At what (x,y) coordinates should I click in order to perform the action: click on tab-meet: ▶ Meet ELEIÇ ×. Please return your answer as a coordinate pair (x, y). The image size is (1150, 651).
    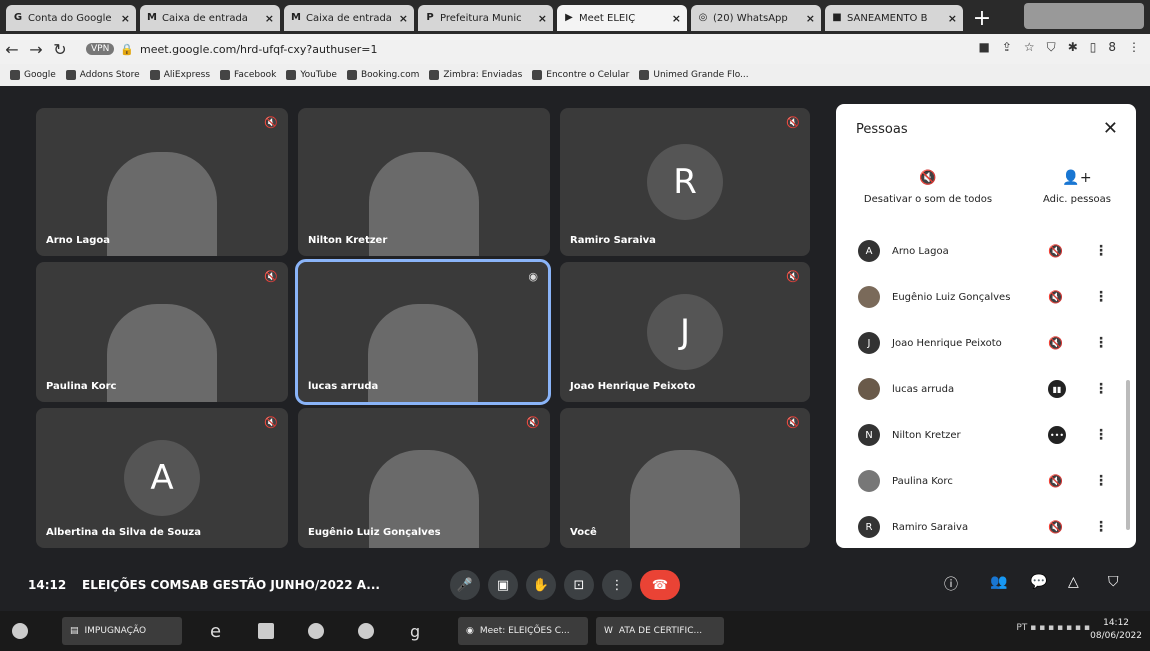
    Looking at the image, I should click on (622, 18).